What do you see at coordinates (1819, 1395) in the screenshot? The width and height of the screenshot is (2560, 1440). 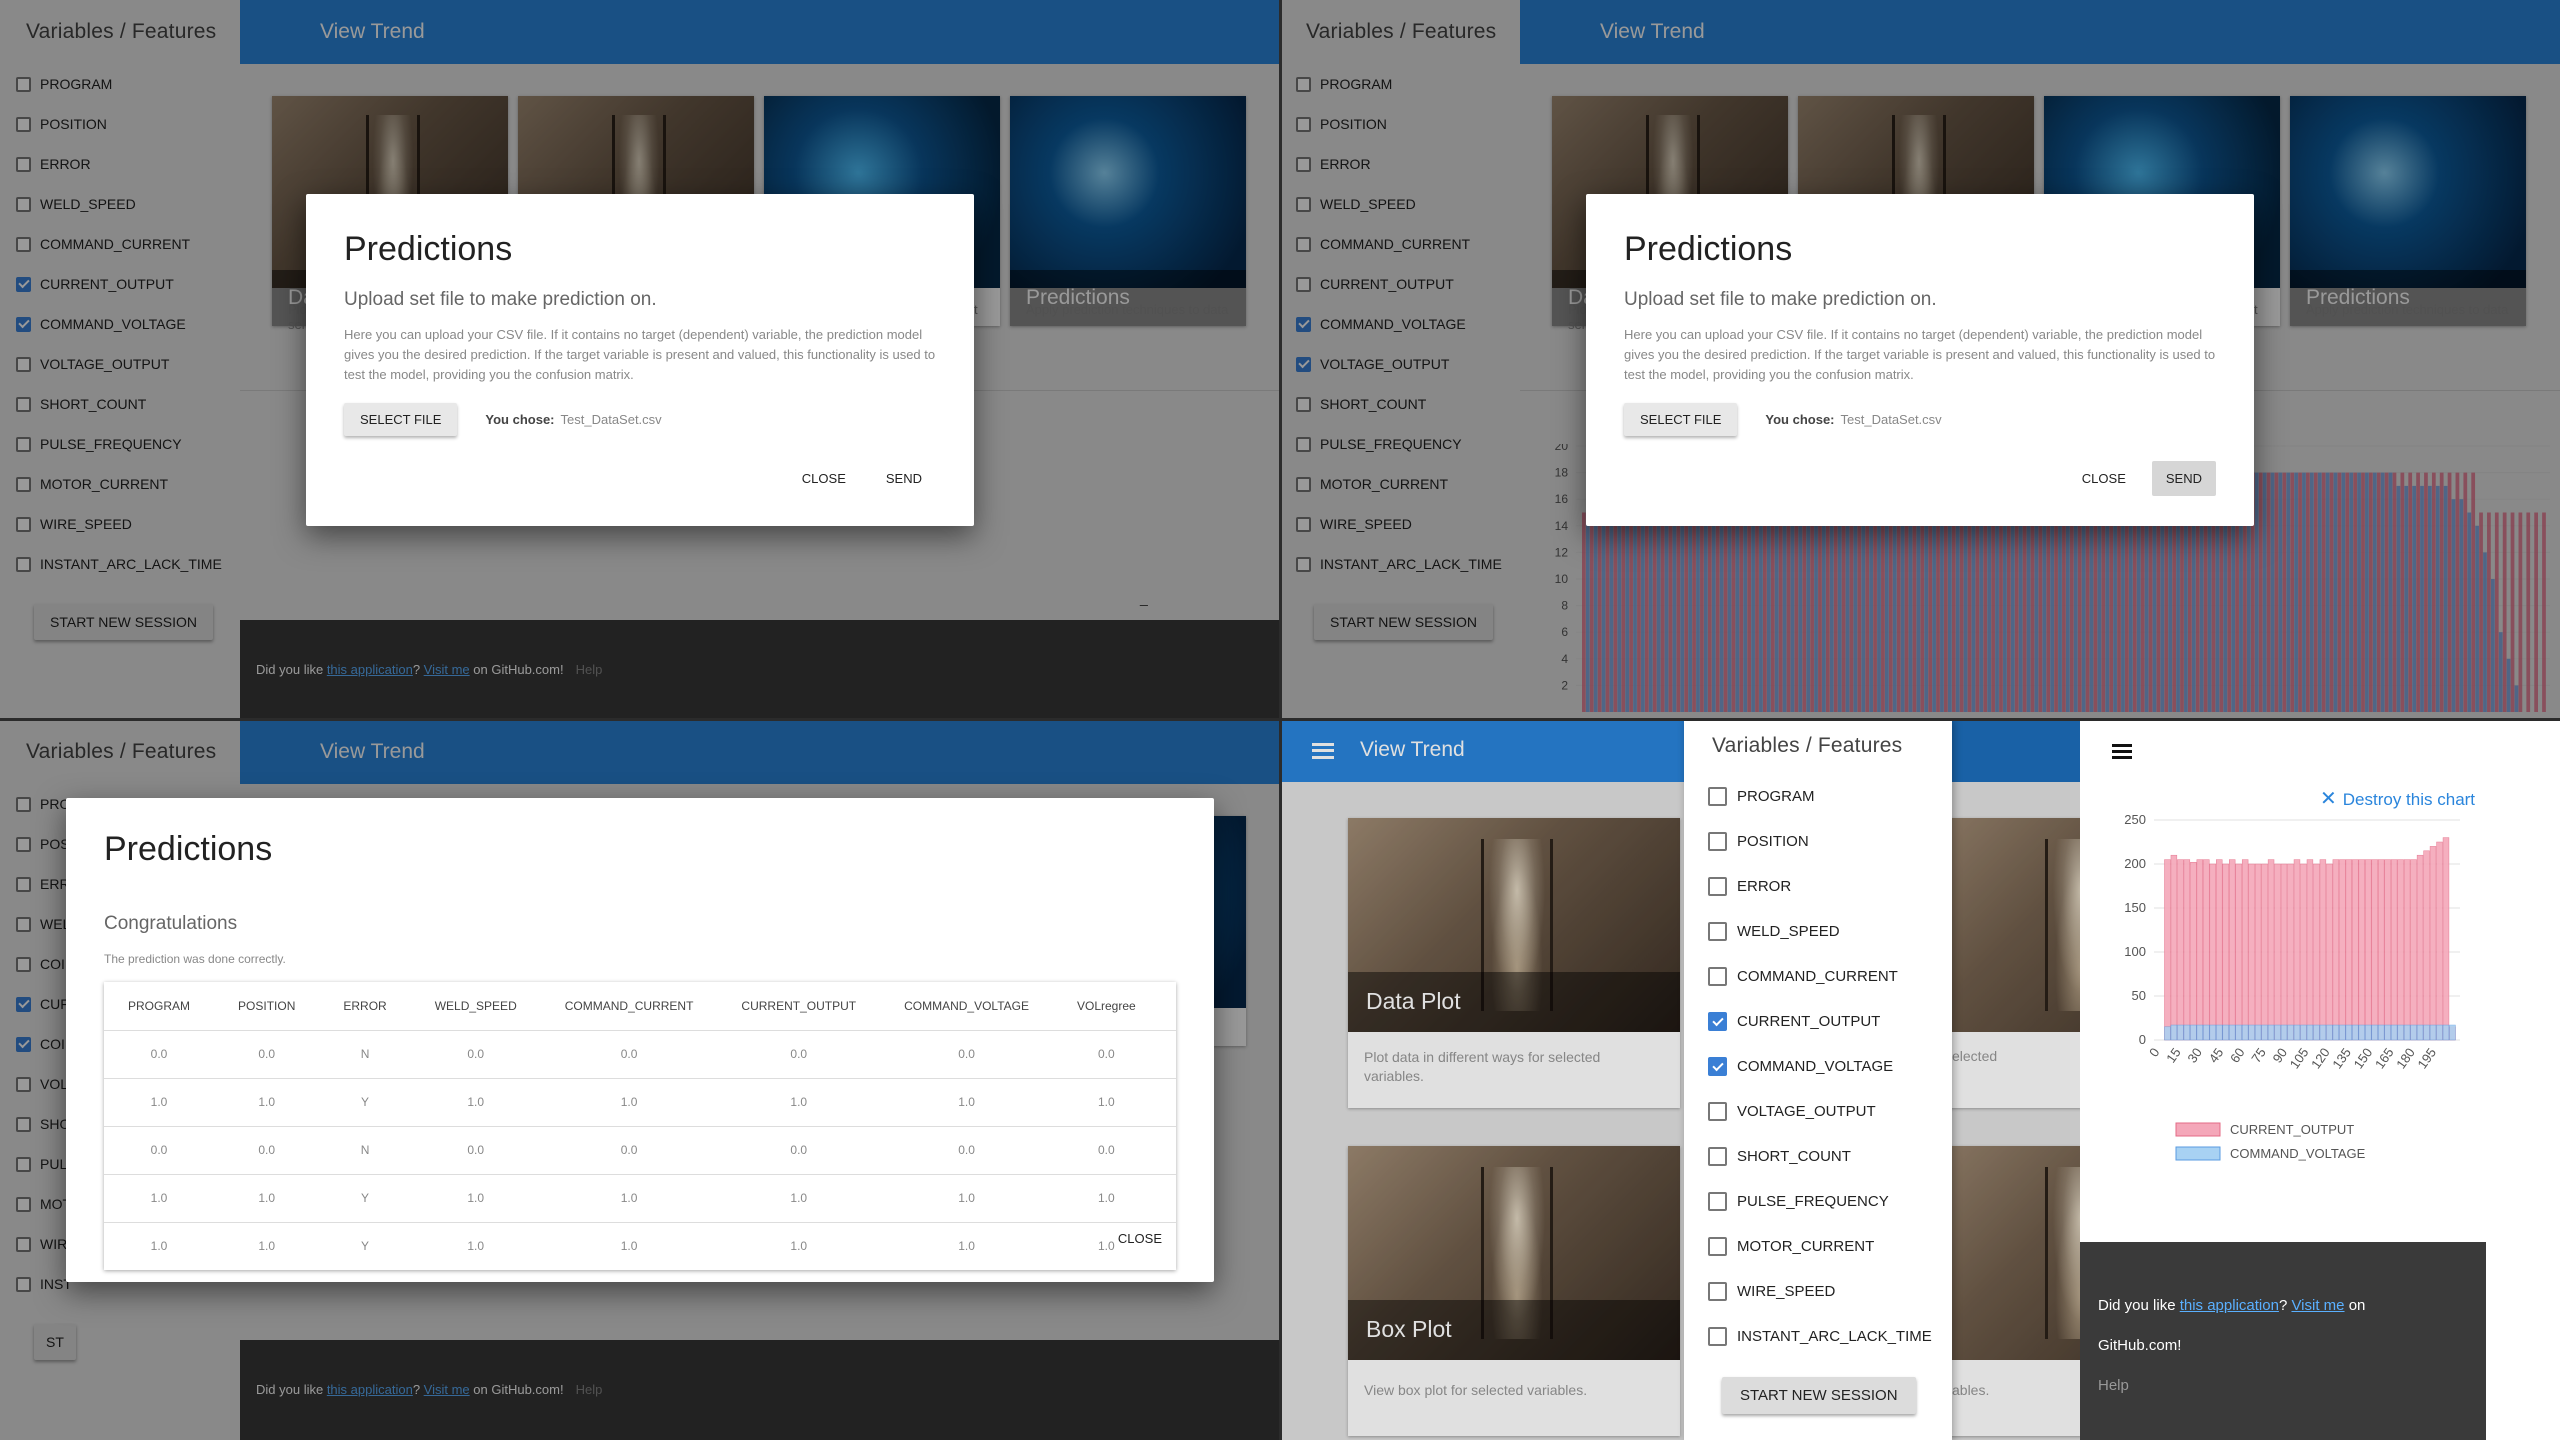 I see `start-session-button: START NEW SESSION` at bounding box center [1819, 1395].